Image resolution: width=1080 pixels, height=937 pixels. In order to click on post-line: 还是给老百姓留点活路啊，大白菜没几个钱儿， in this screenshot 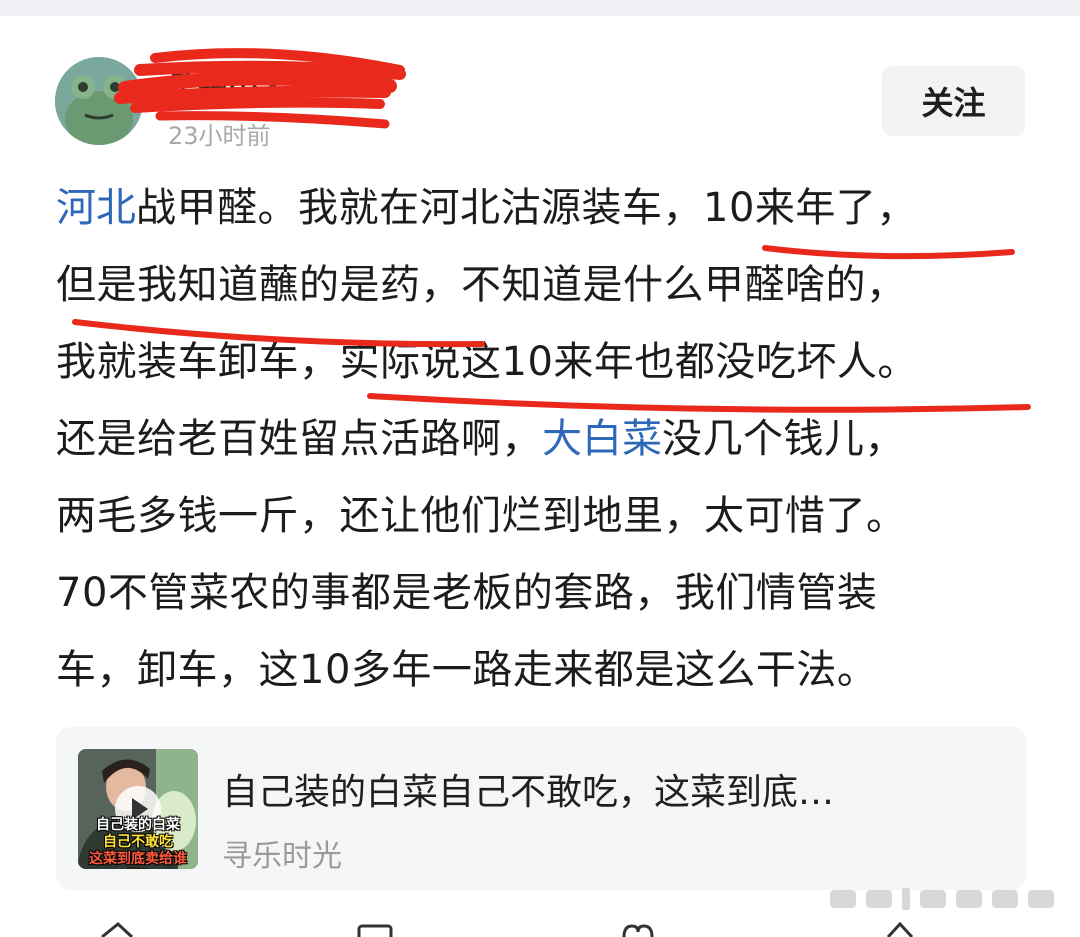, I will do `click(551, 439)`.